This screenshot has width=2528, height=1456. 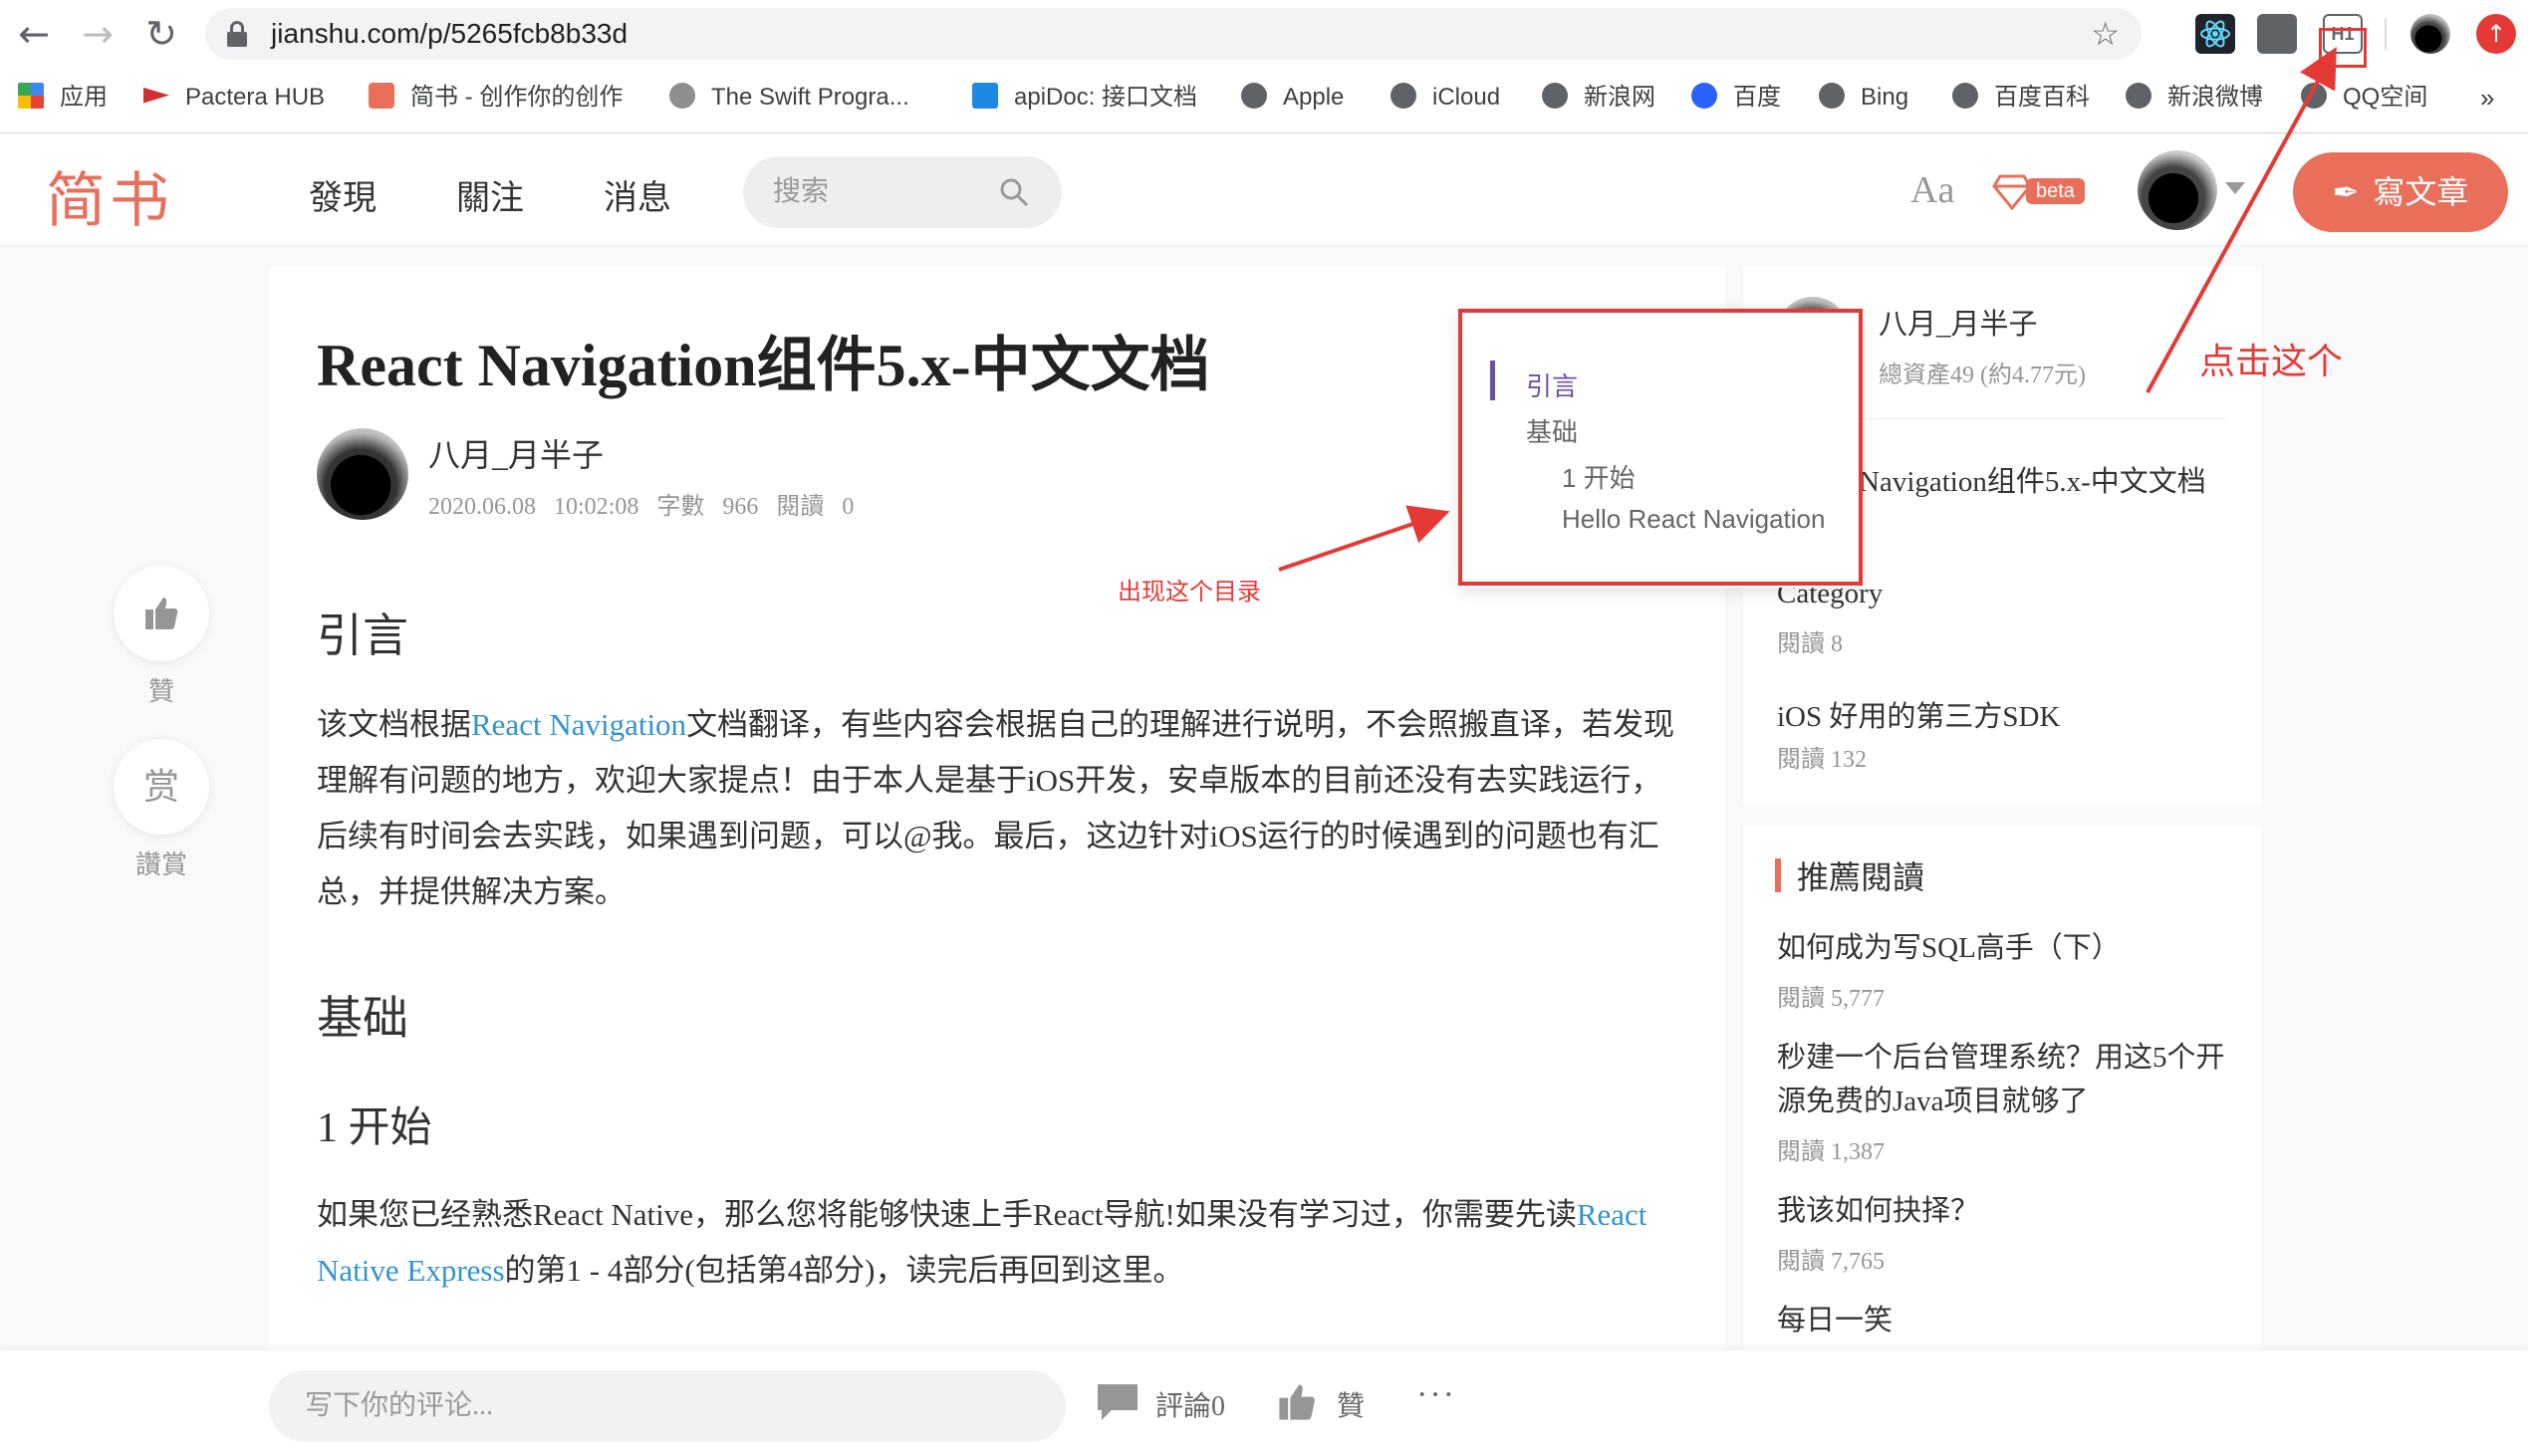 I want to click on comment-count: 評論0, so click(x=1190, y=1404).